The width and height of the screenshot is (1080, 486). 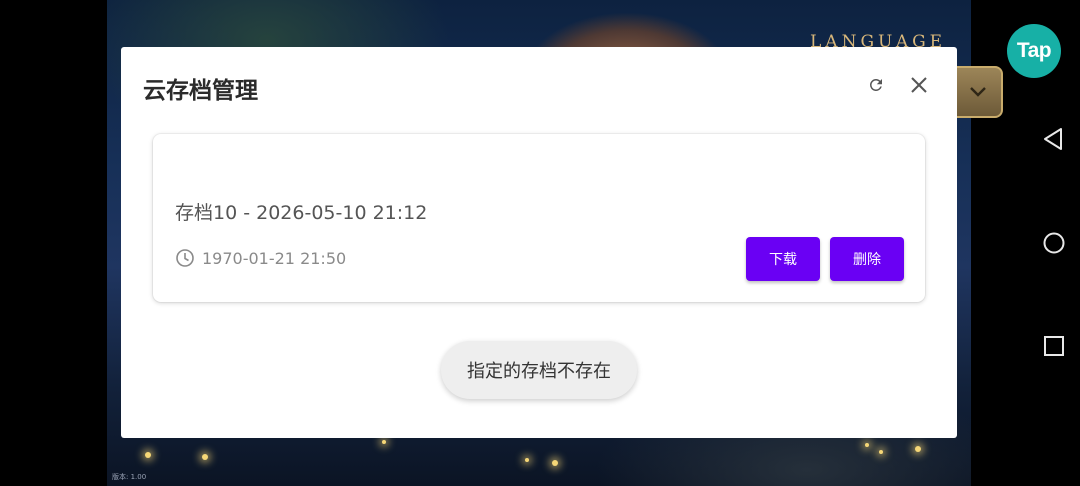 I want to click on refresh-button, so click(x=876, y=85).